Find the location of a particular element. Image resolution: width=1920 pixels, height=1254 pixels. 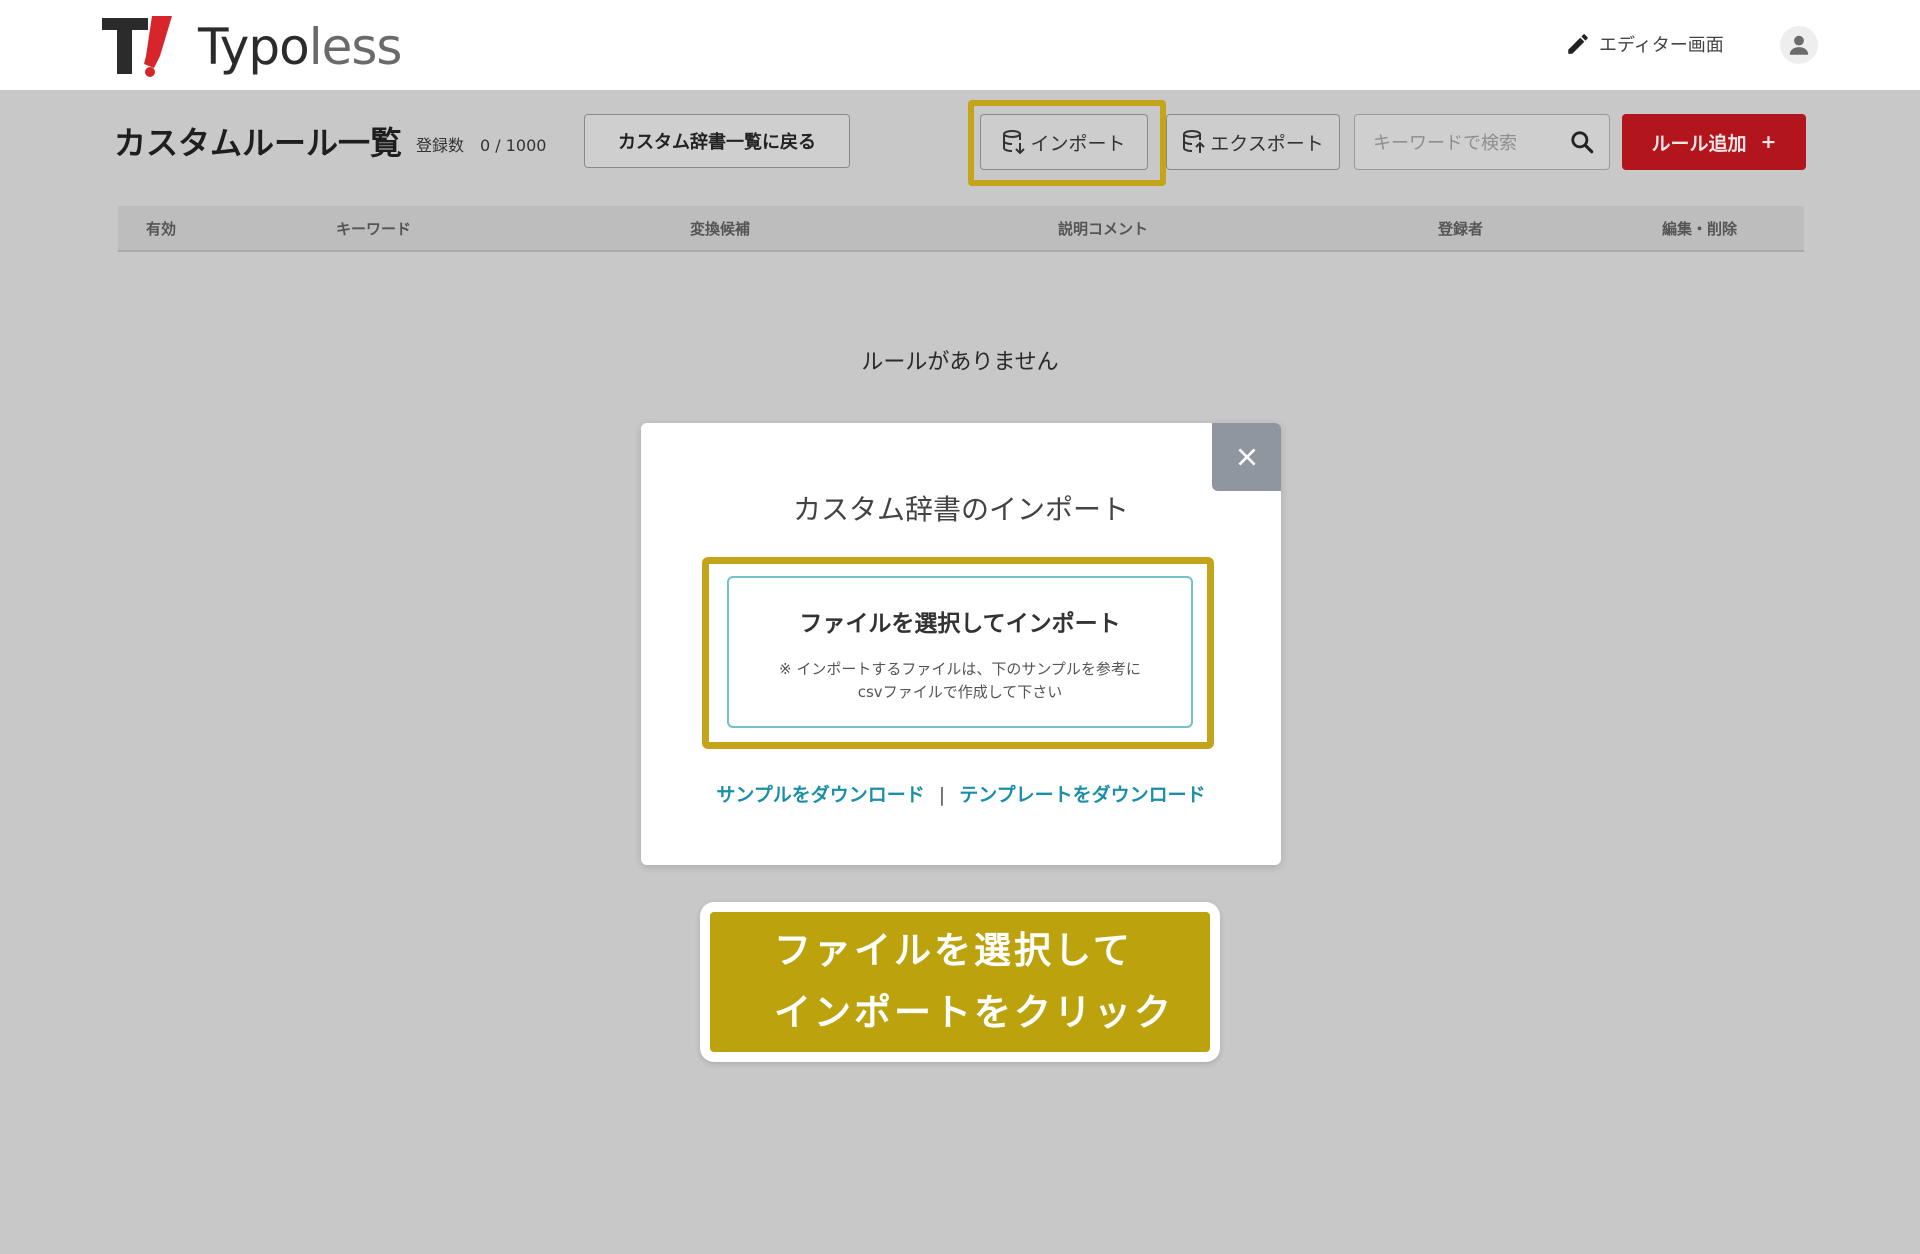

editor-link-label: エディター画面 is located at coordinates (1661, 45).